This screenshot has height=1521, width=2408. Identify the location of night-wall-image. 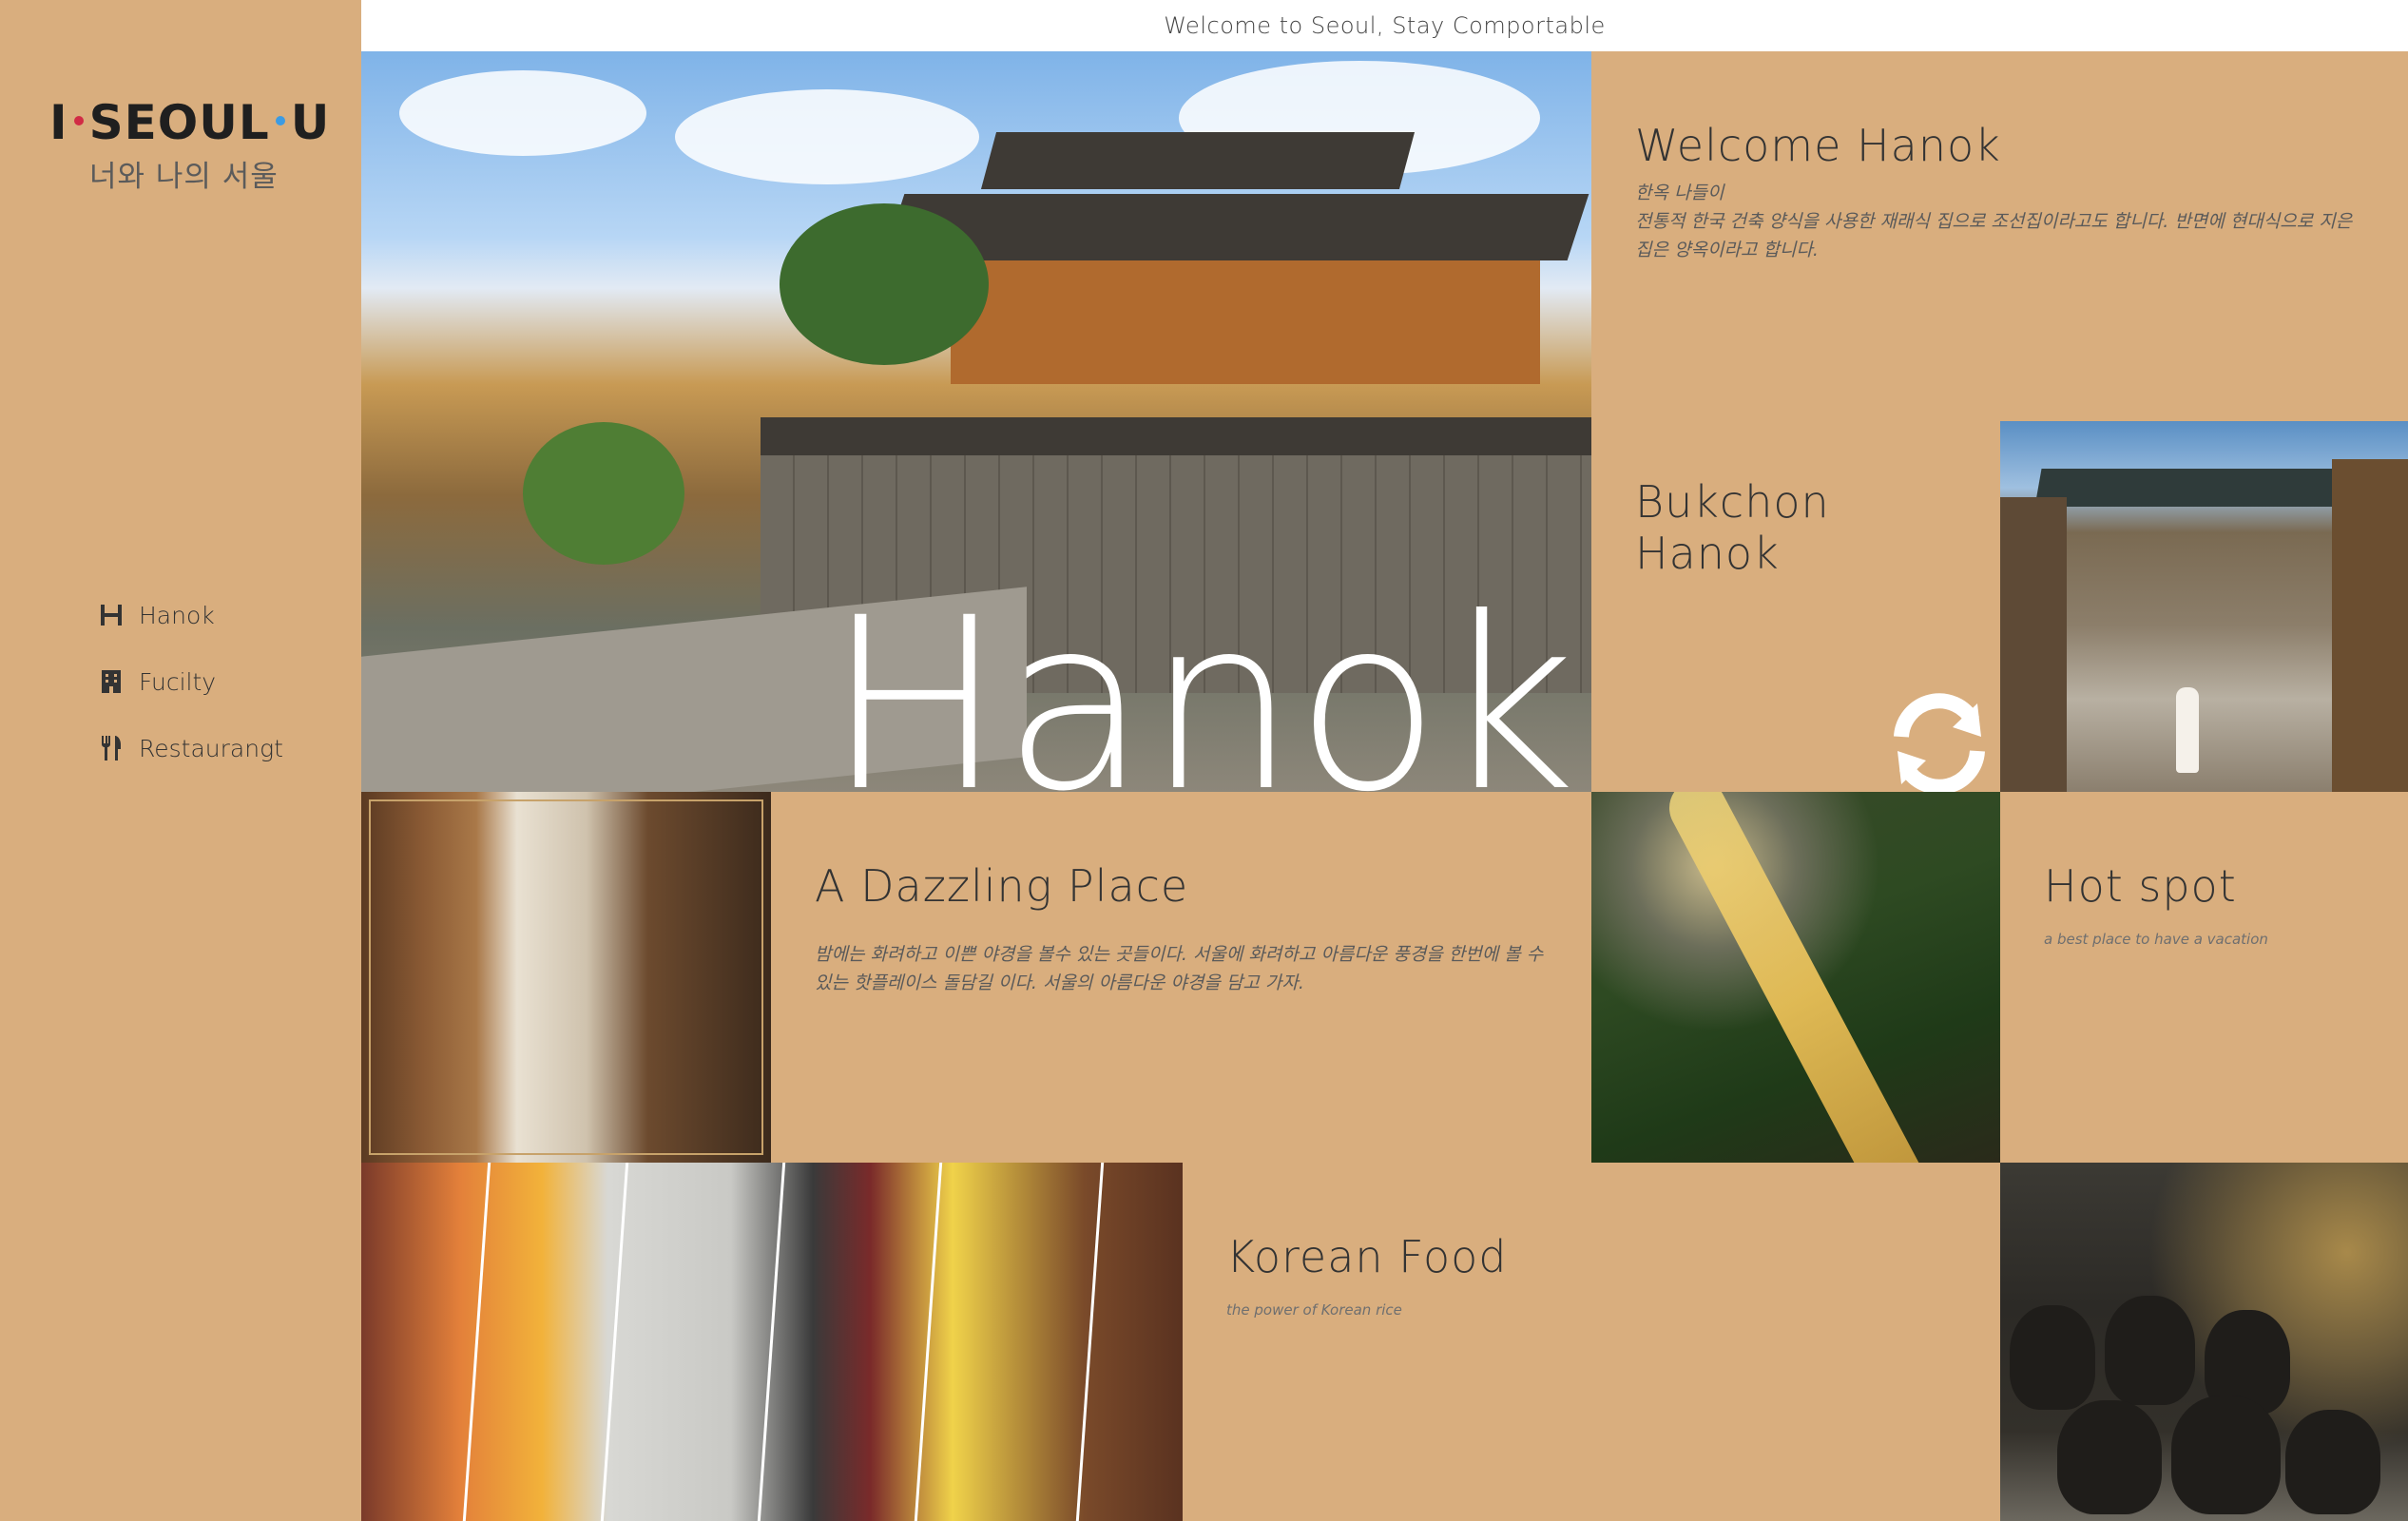
(1795, 978).